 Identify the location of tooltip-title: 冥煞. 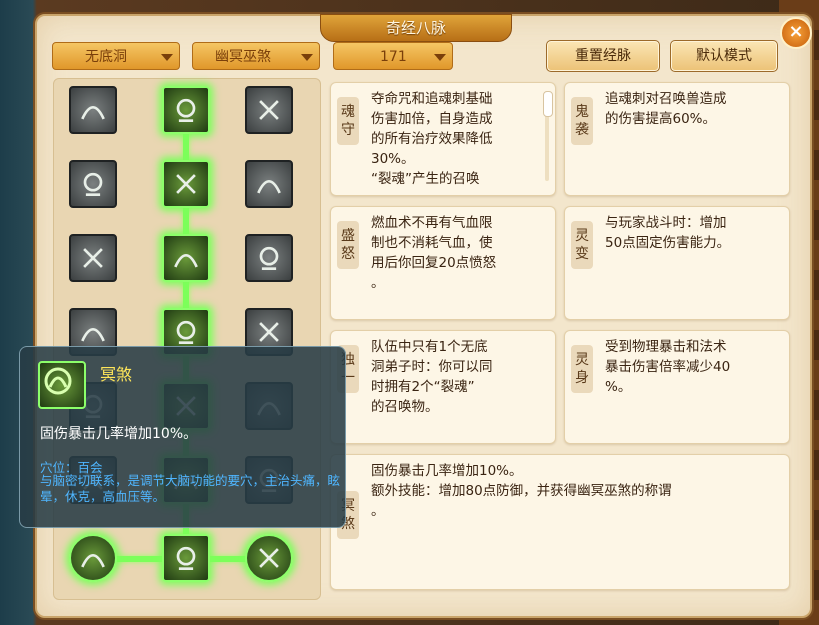
(116, 374).